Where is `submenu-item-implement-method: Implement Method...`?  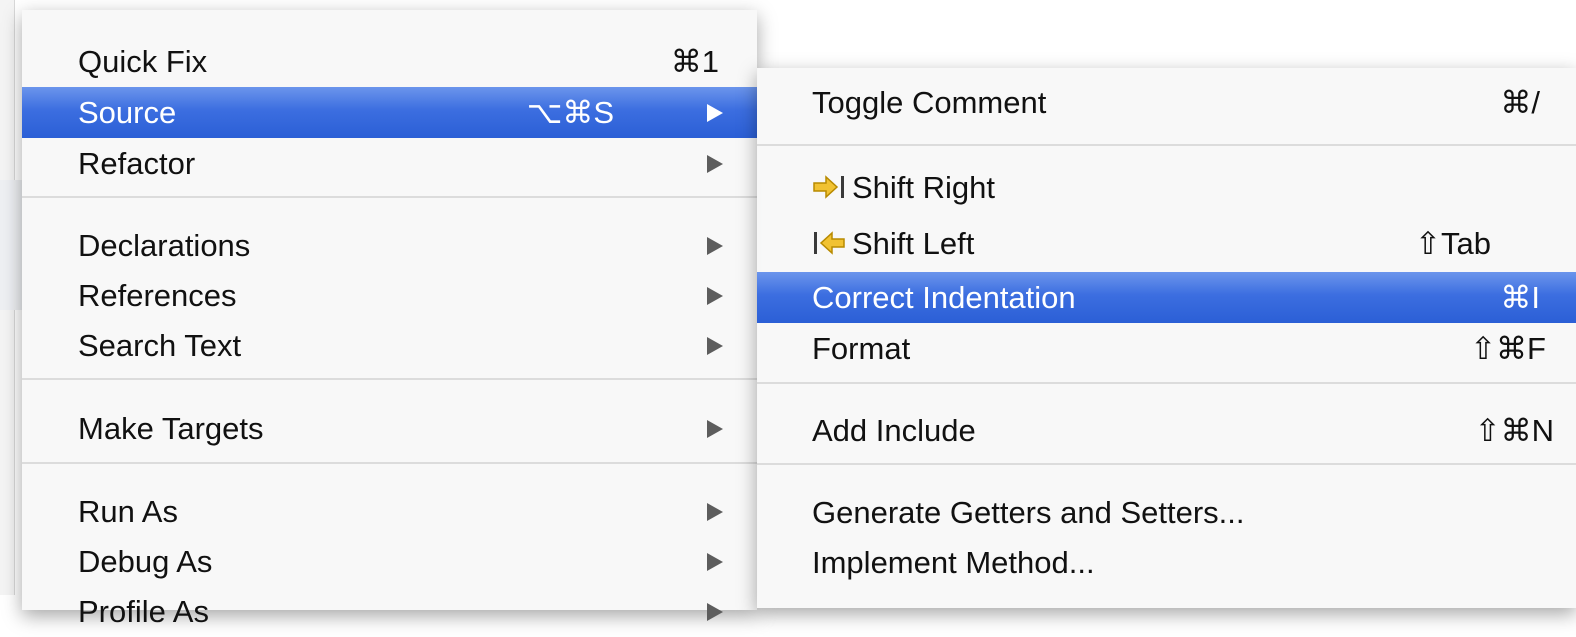
submenu-item-implement-method: Implement Method... is located at coordinates (1166, 562).